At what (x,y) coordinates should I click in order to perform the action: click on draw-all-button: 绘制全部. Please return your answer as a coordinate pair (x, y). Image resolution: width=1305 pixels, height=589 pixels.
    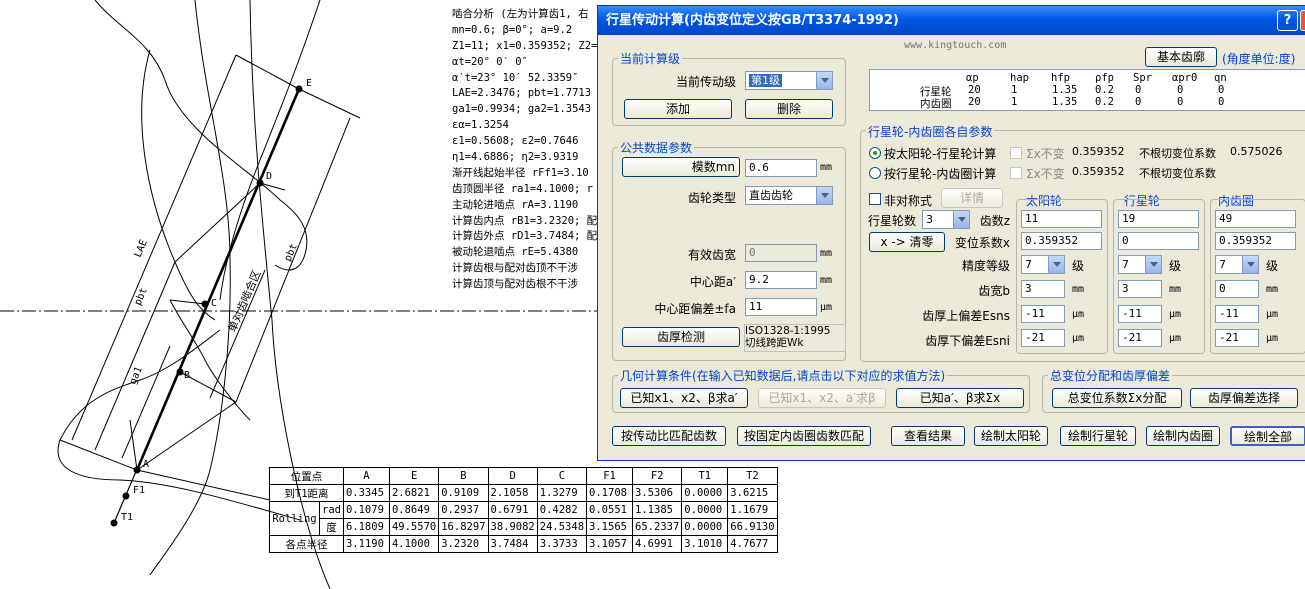
    Looking at the image, I should click on (1267, 436).